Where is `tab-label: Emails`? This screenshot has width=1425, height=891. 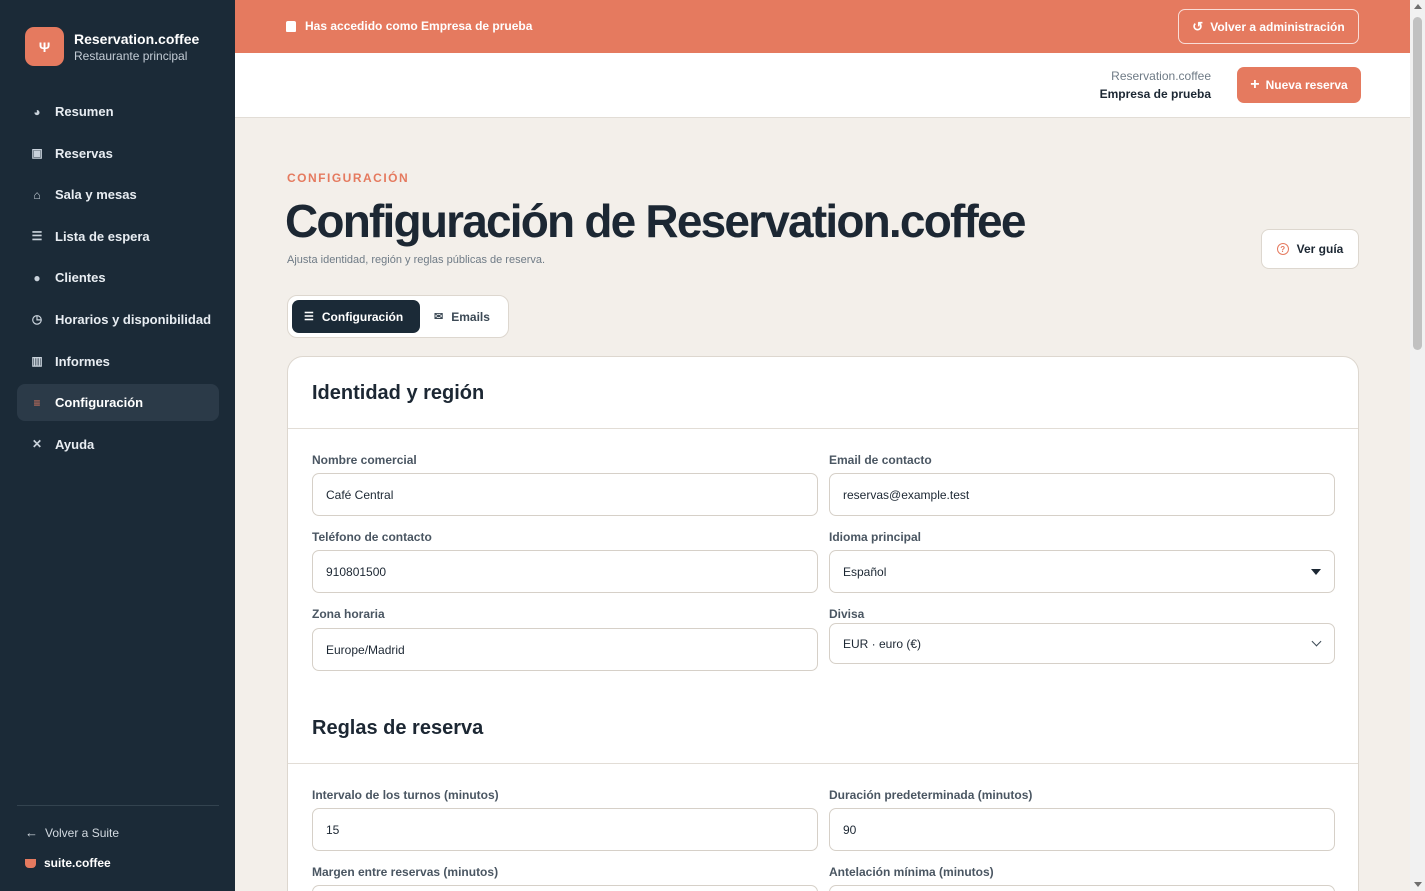
tab-label: Emails is located at coordinates (470, 316).